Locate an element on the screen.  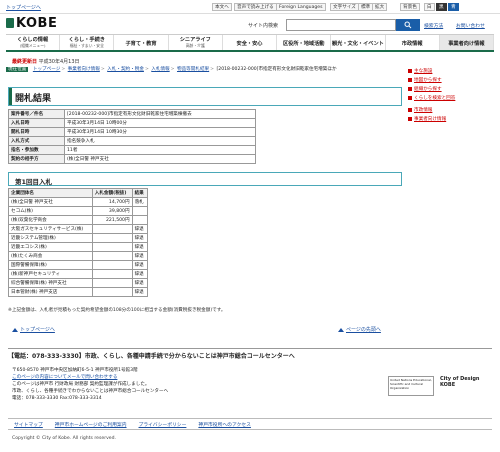
nav-item-childcare: 子育て・教育 is located at coordinates (141, 42).